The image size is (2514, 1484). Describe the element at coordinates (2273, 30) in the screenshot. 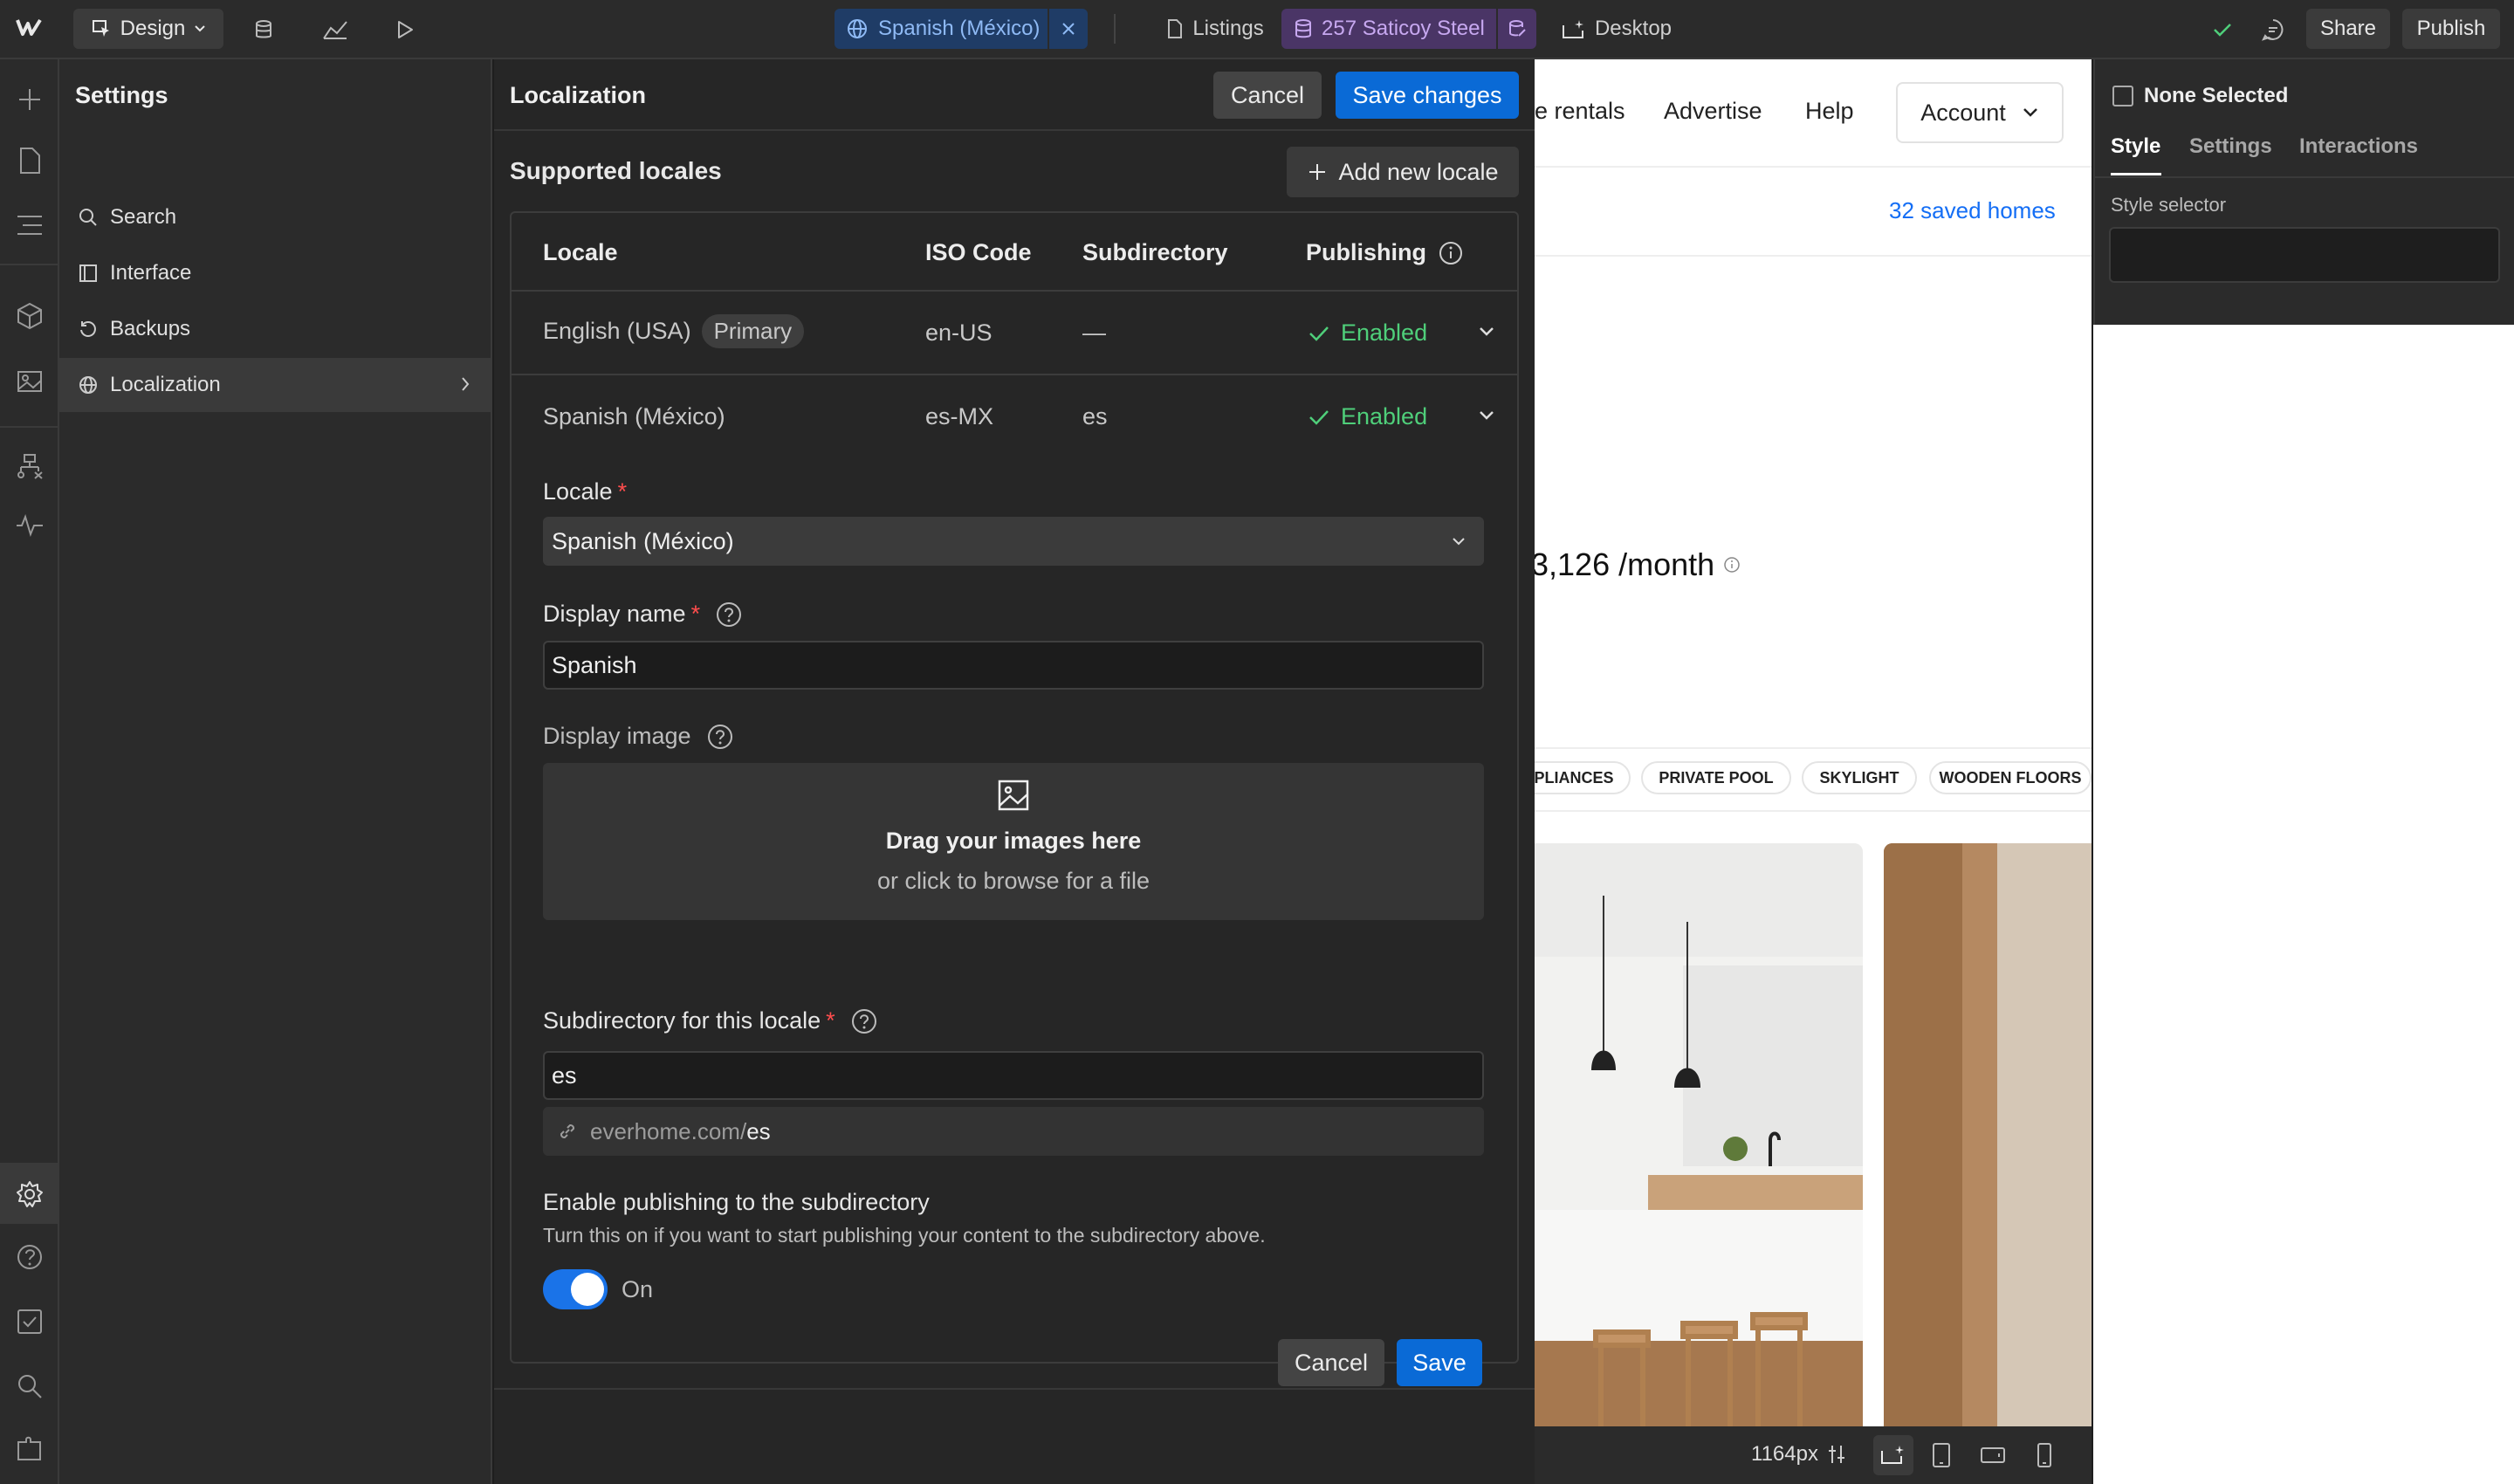

I see `comment-icon` at that location.